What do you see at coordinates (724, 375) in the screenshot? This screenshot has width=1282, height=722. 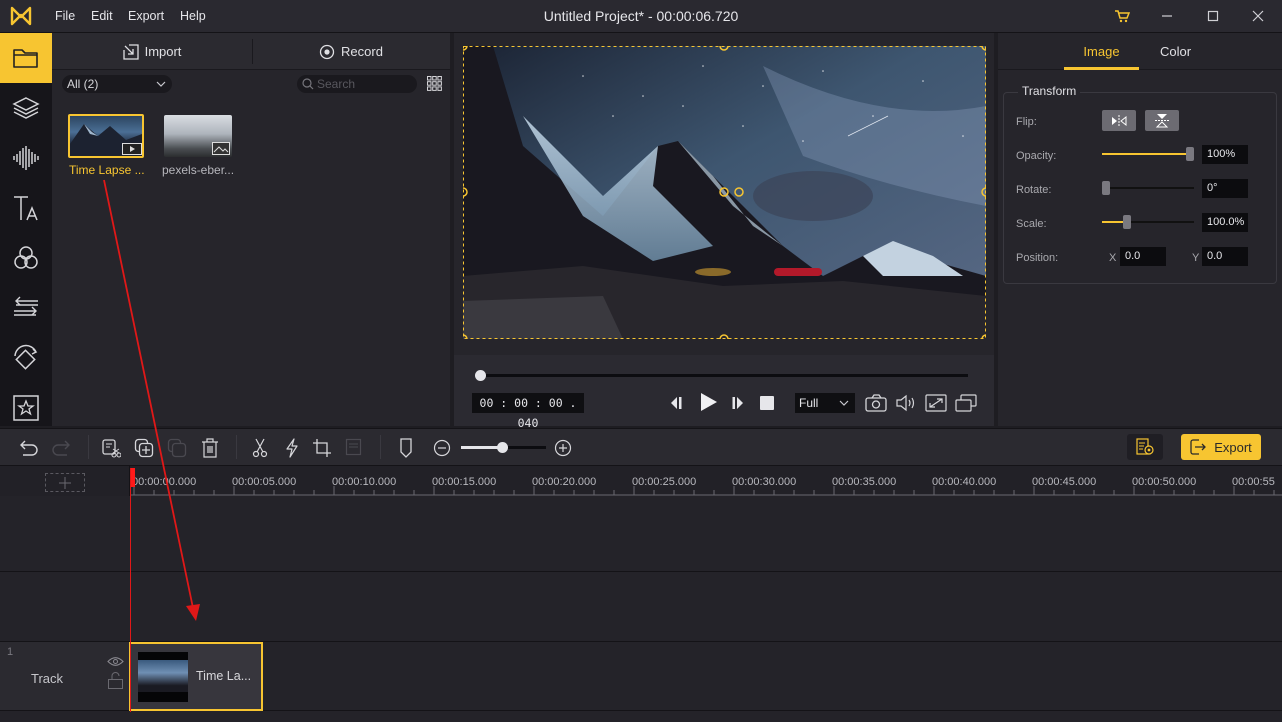 I see `playback-progress-track` at bounding box center [724, 375].